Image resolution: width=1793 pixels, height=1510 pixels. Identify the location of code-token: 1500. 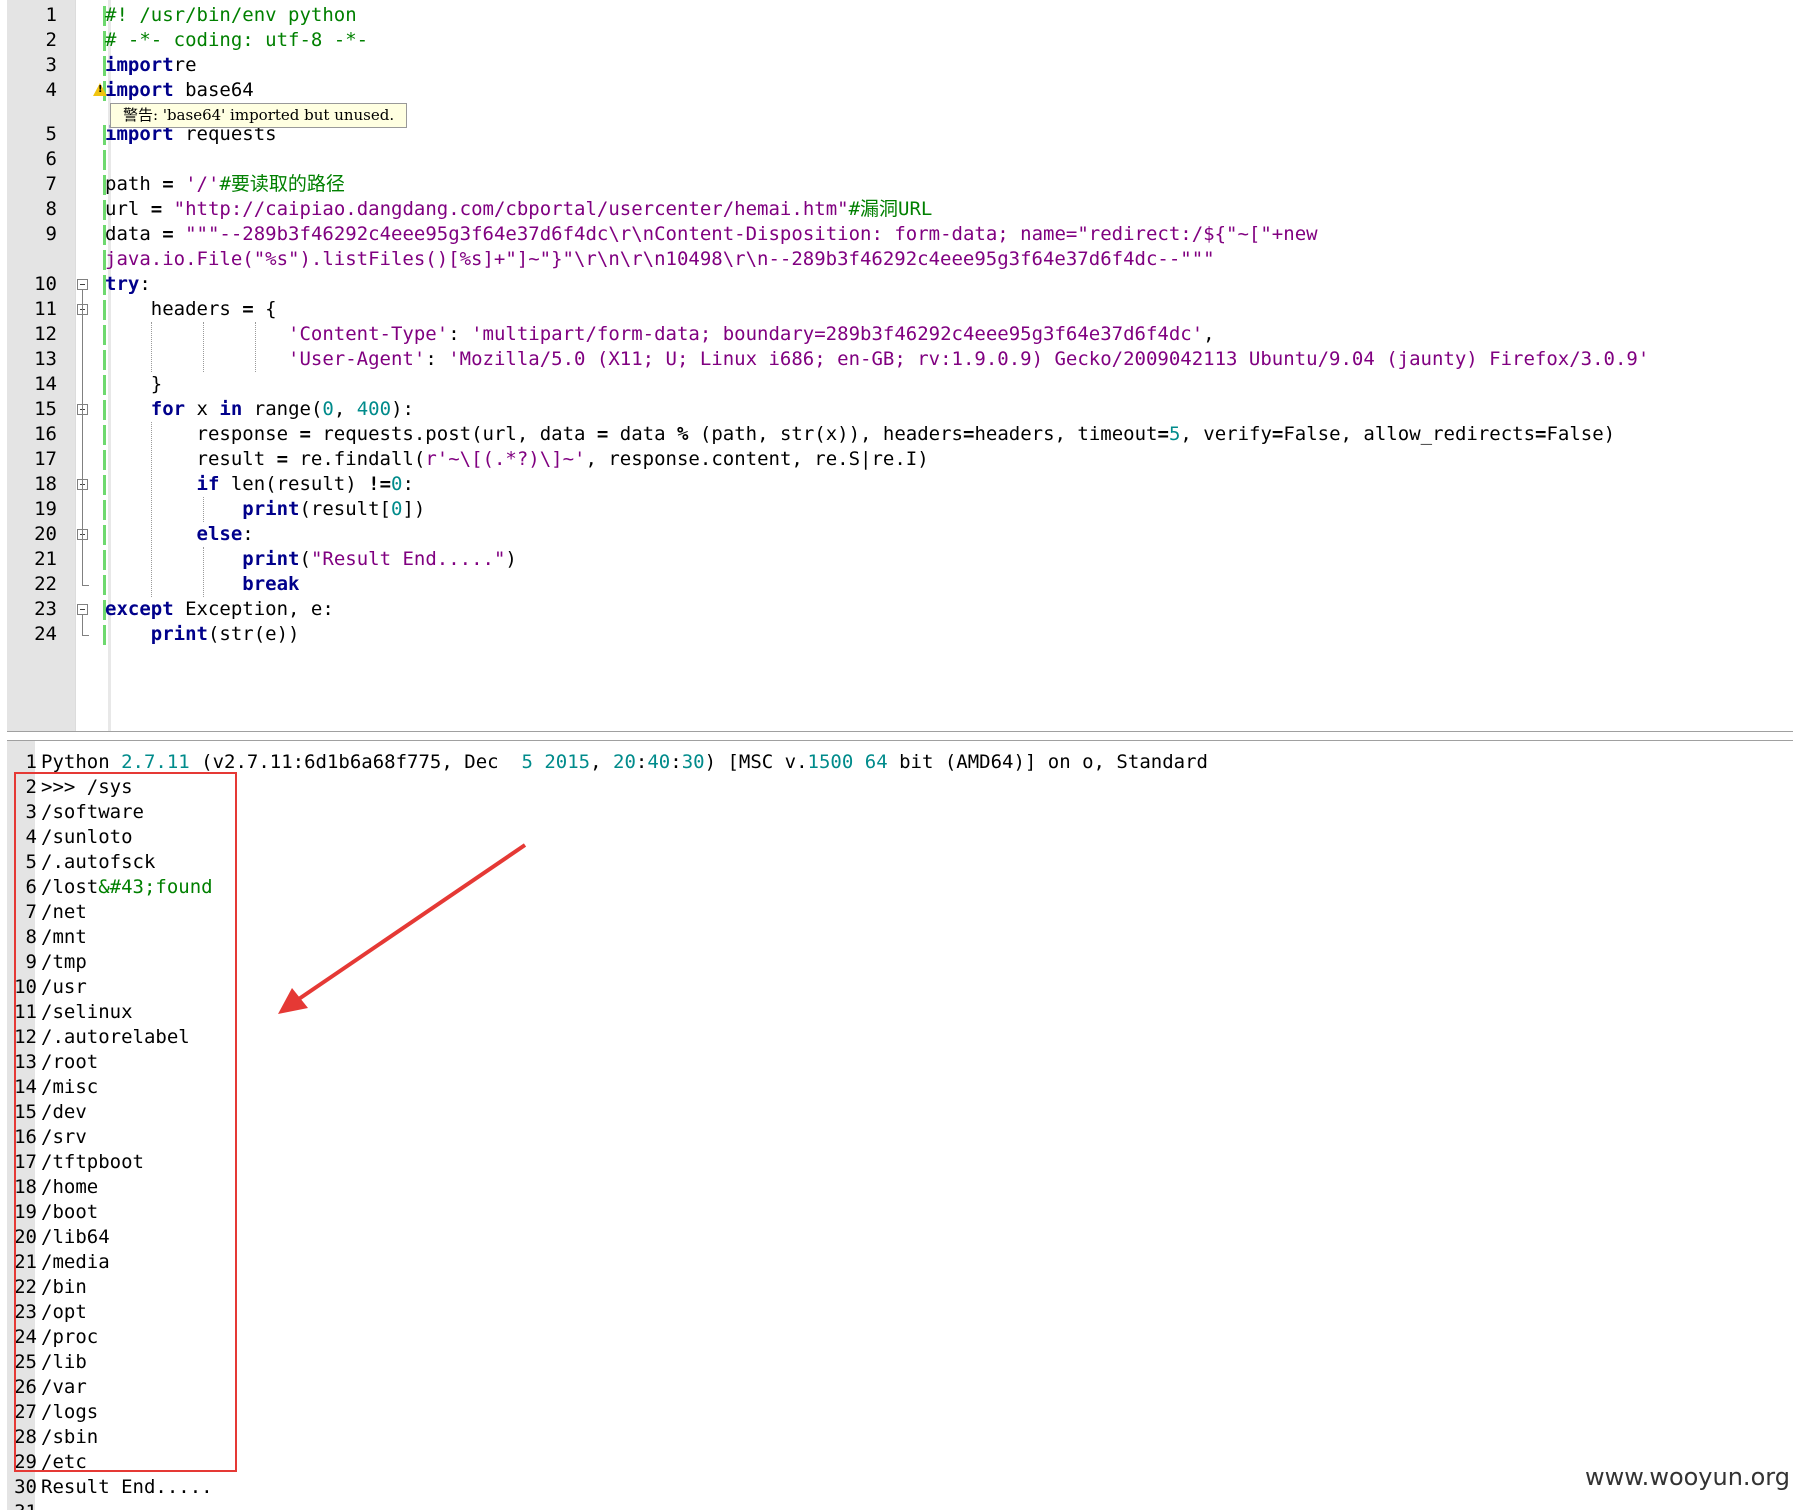
(830, 762).